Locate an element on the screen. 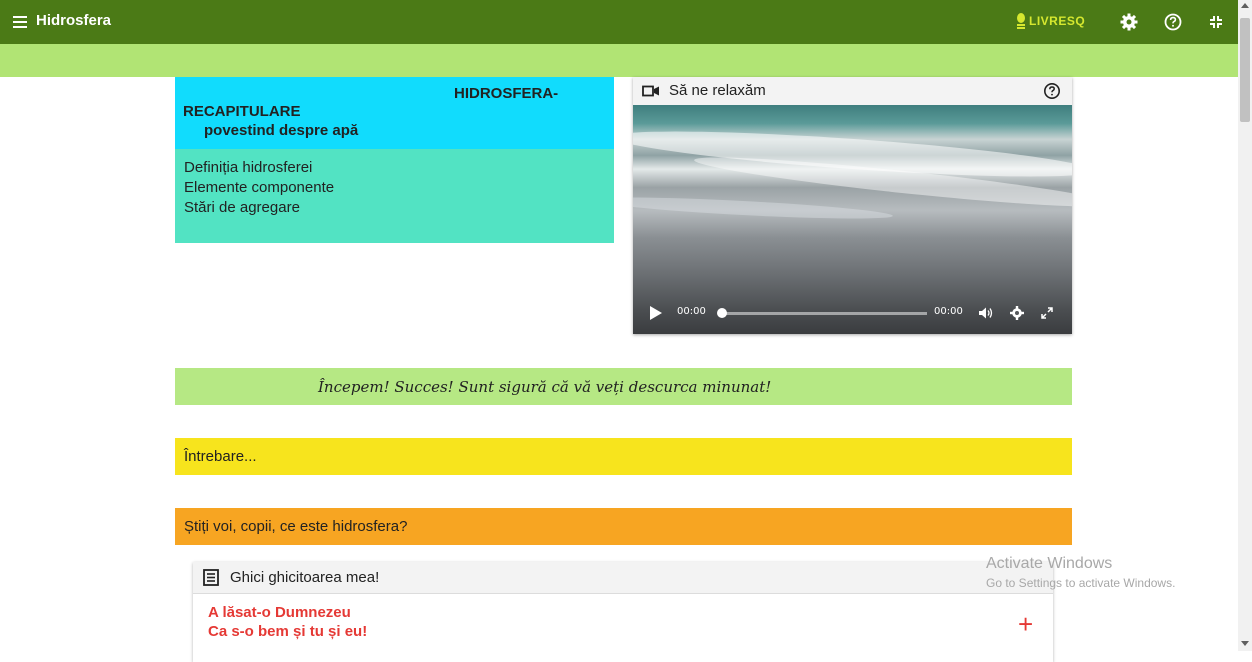 This screenshot has width=1252, height=662. video-widget: Să ne relaxăm 00:00 00:00 is located at coordinates (852, 205).